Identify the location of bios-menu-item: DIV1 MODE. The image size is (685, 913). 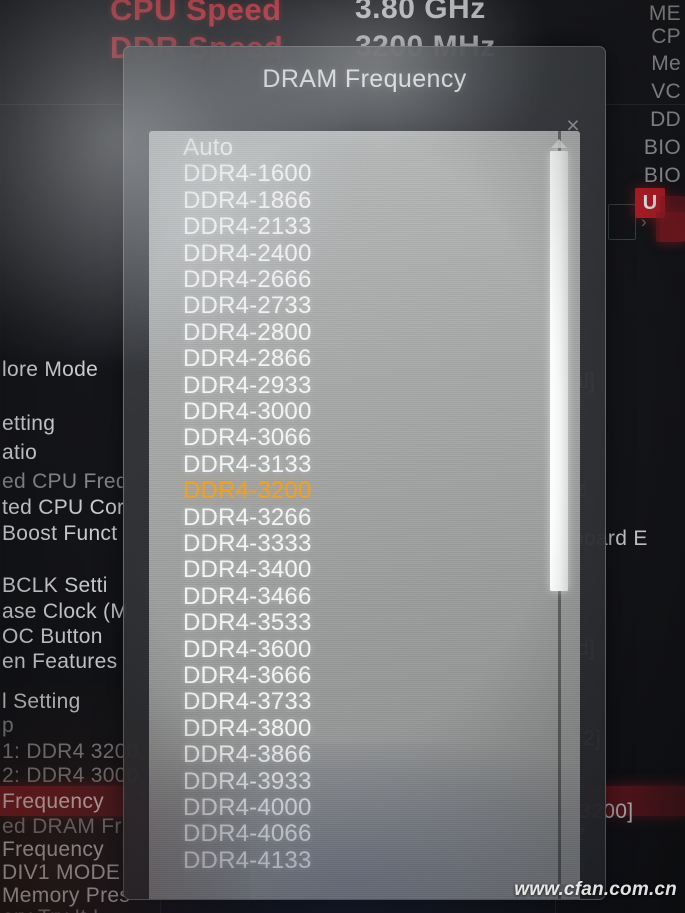
(61, 873).